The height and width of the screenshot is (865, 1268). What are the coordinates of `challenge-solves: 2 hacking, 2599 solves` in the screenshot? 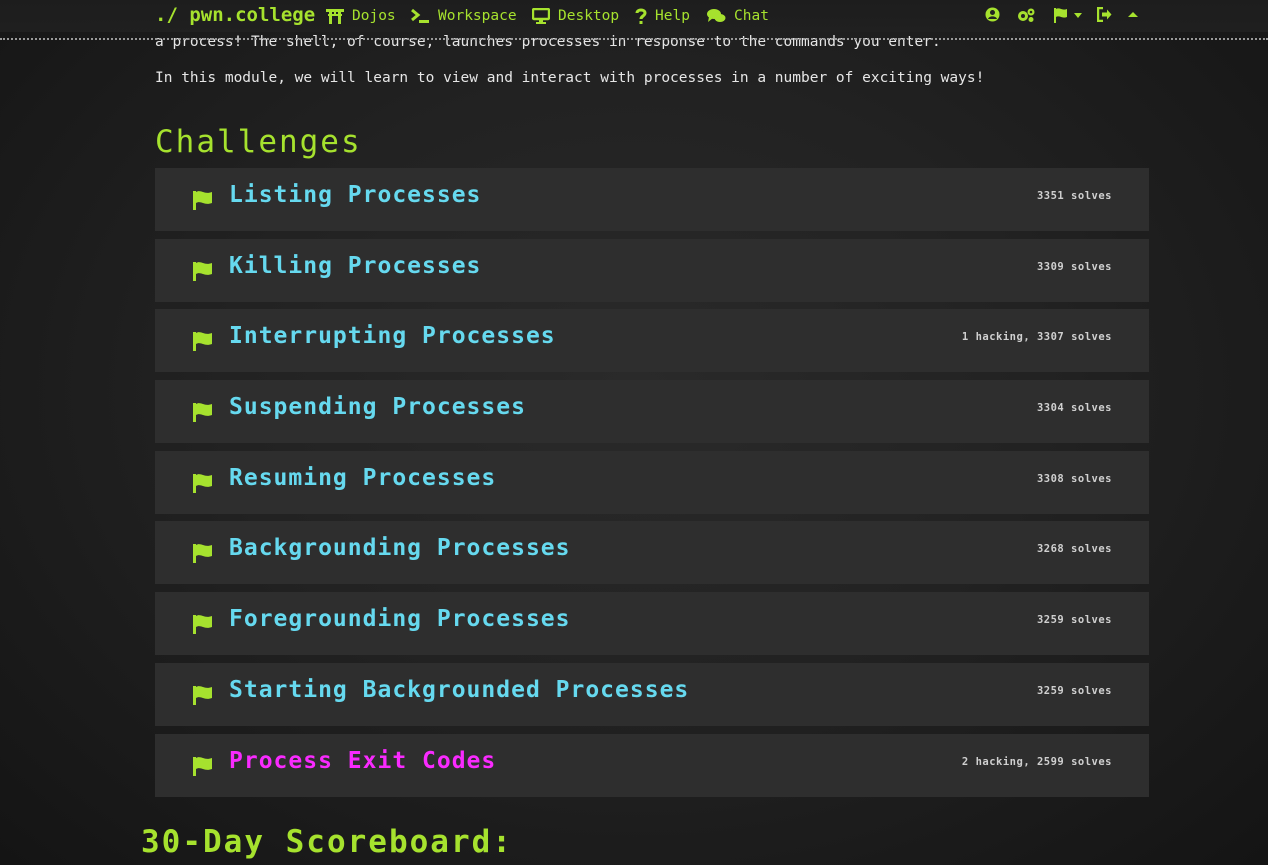 It's located at (1036, 762).